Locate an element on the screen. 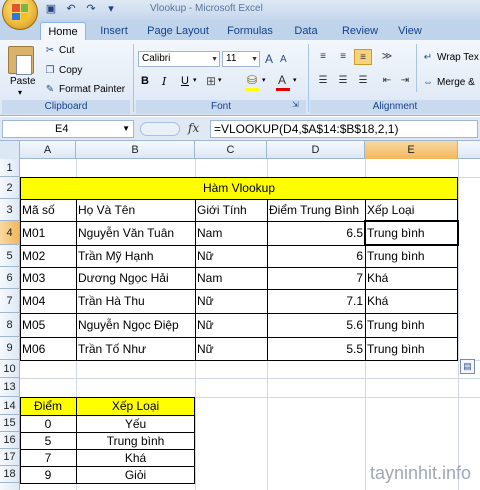 The image size is (480, 490). data-cell: 6.5 is located at coordinates (316, 233).